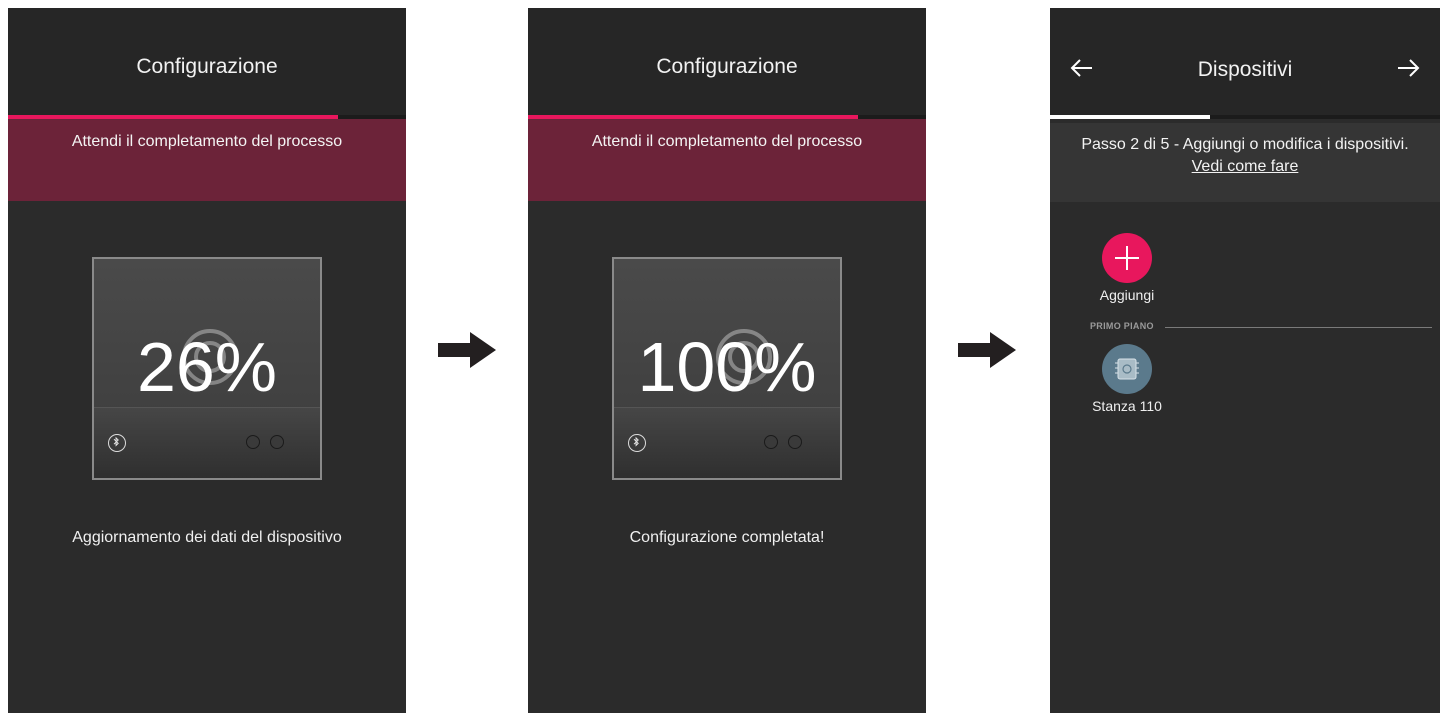  What do you see at coordinates (1298, 327) in the screenshot?
I see `section-divider` at bounding box center [1298, 327].